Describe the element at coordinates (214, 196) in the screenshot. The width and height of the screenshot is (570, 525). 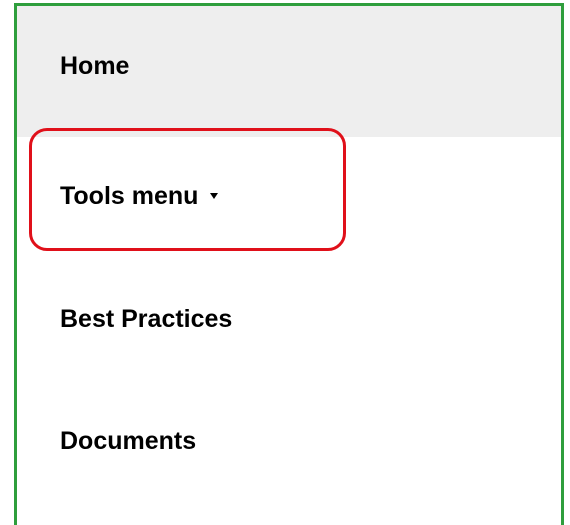
I see `dropdown-caret-icon` at that location.